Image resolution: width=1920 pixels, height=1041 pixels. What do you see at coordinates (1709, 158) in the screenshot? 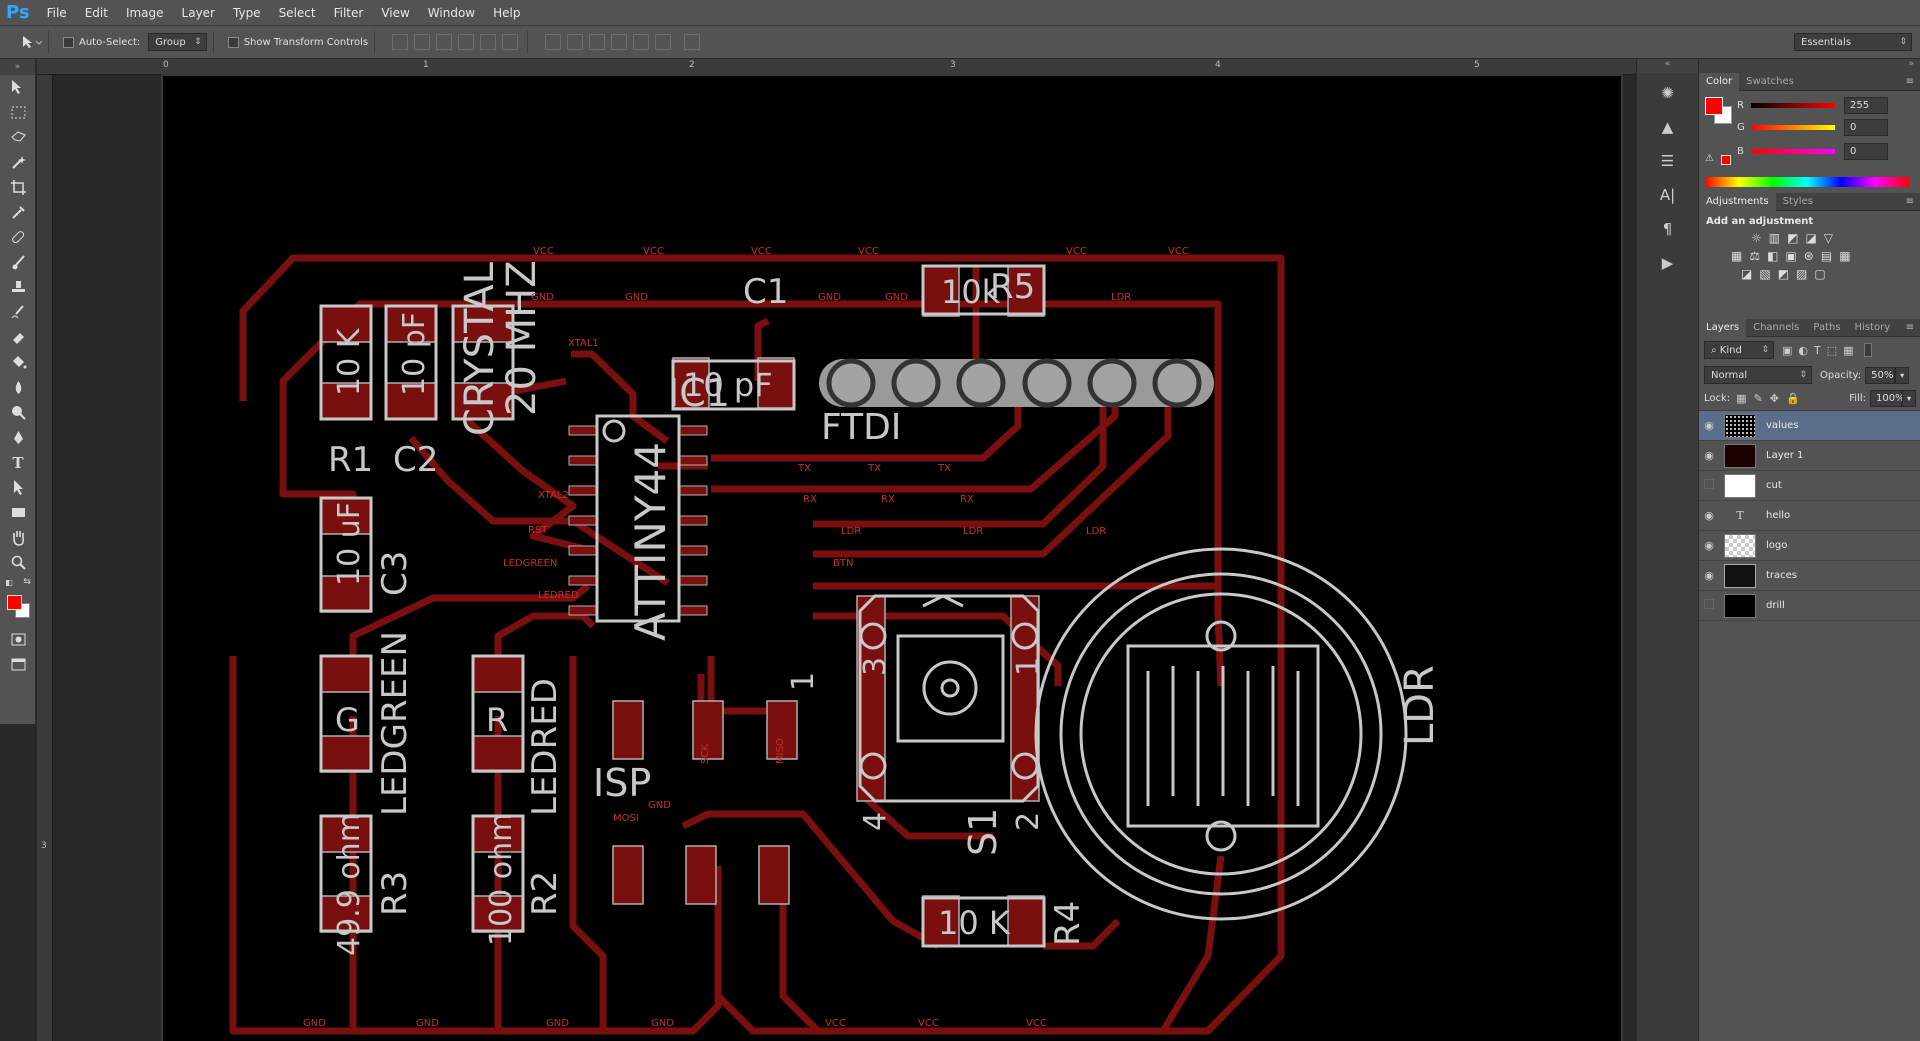
I see `gamut-warning-icon: ⚠` at bounding box center [1709, 158].